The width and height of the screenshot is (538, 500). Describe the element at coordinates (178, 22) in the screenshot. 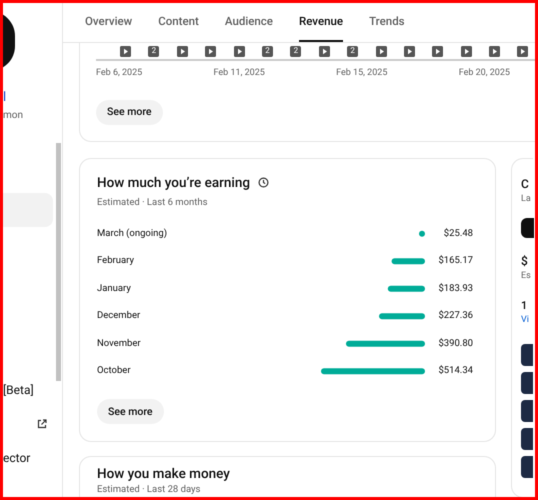

I see `tab: Content` at that location.